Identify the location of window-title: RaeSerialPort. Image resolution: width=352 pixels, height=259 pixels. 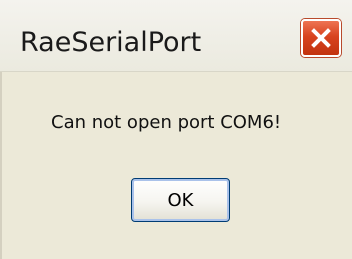
(111, 42).